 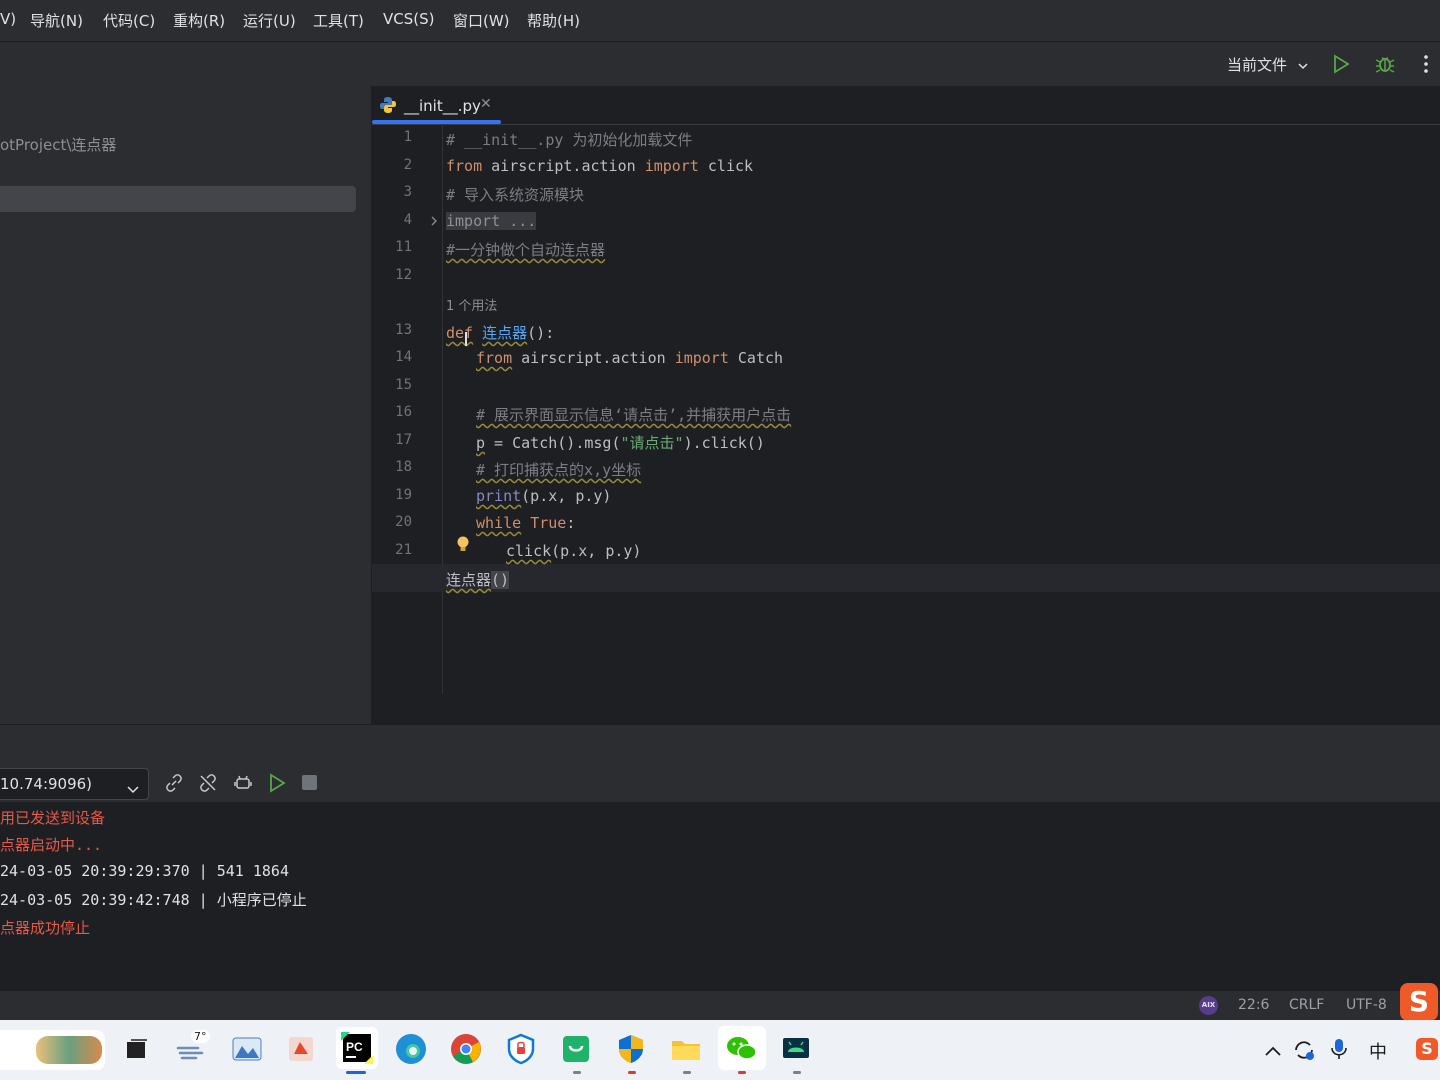 What do you see at coordinates (199, 20) in the screenshot?
I see `menu-refactor: 重构(R)` at bounding box center [199, 20].